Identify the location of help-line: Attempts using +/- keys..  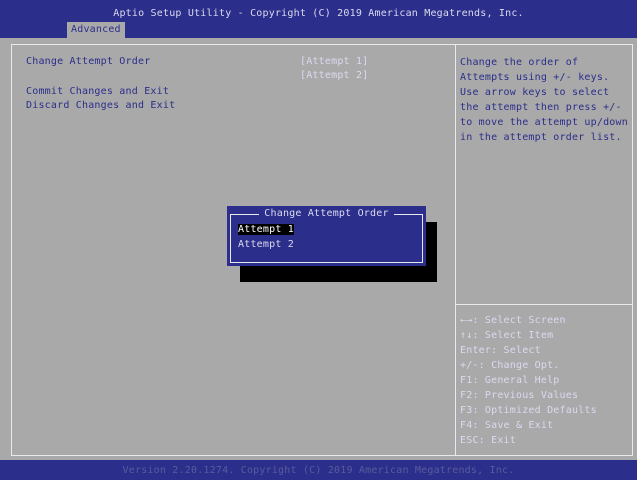
(535, 77).